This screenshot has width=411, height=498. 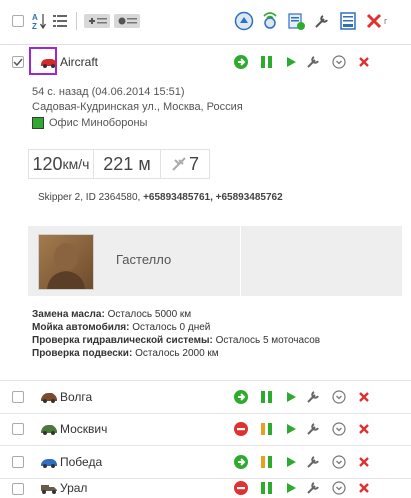 I want to click on unit-row: Урал, so click(x=205, y=487).